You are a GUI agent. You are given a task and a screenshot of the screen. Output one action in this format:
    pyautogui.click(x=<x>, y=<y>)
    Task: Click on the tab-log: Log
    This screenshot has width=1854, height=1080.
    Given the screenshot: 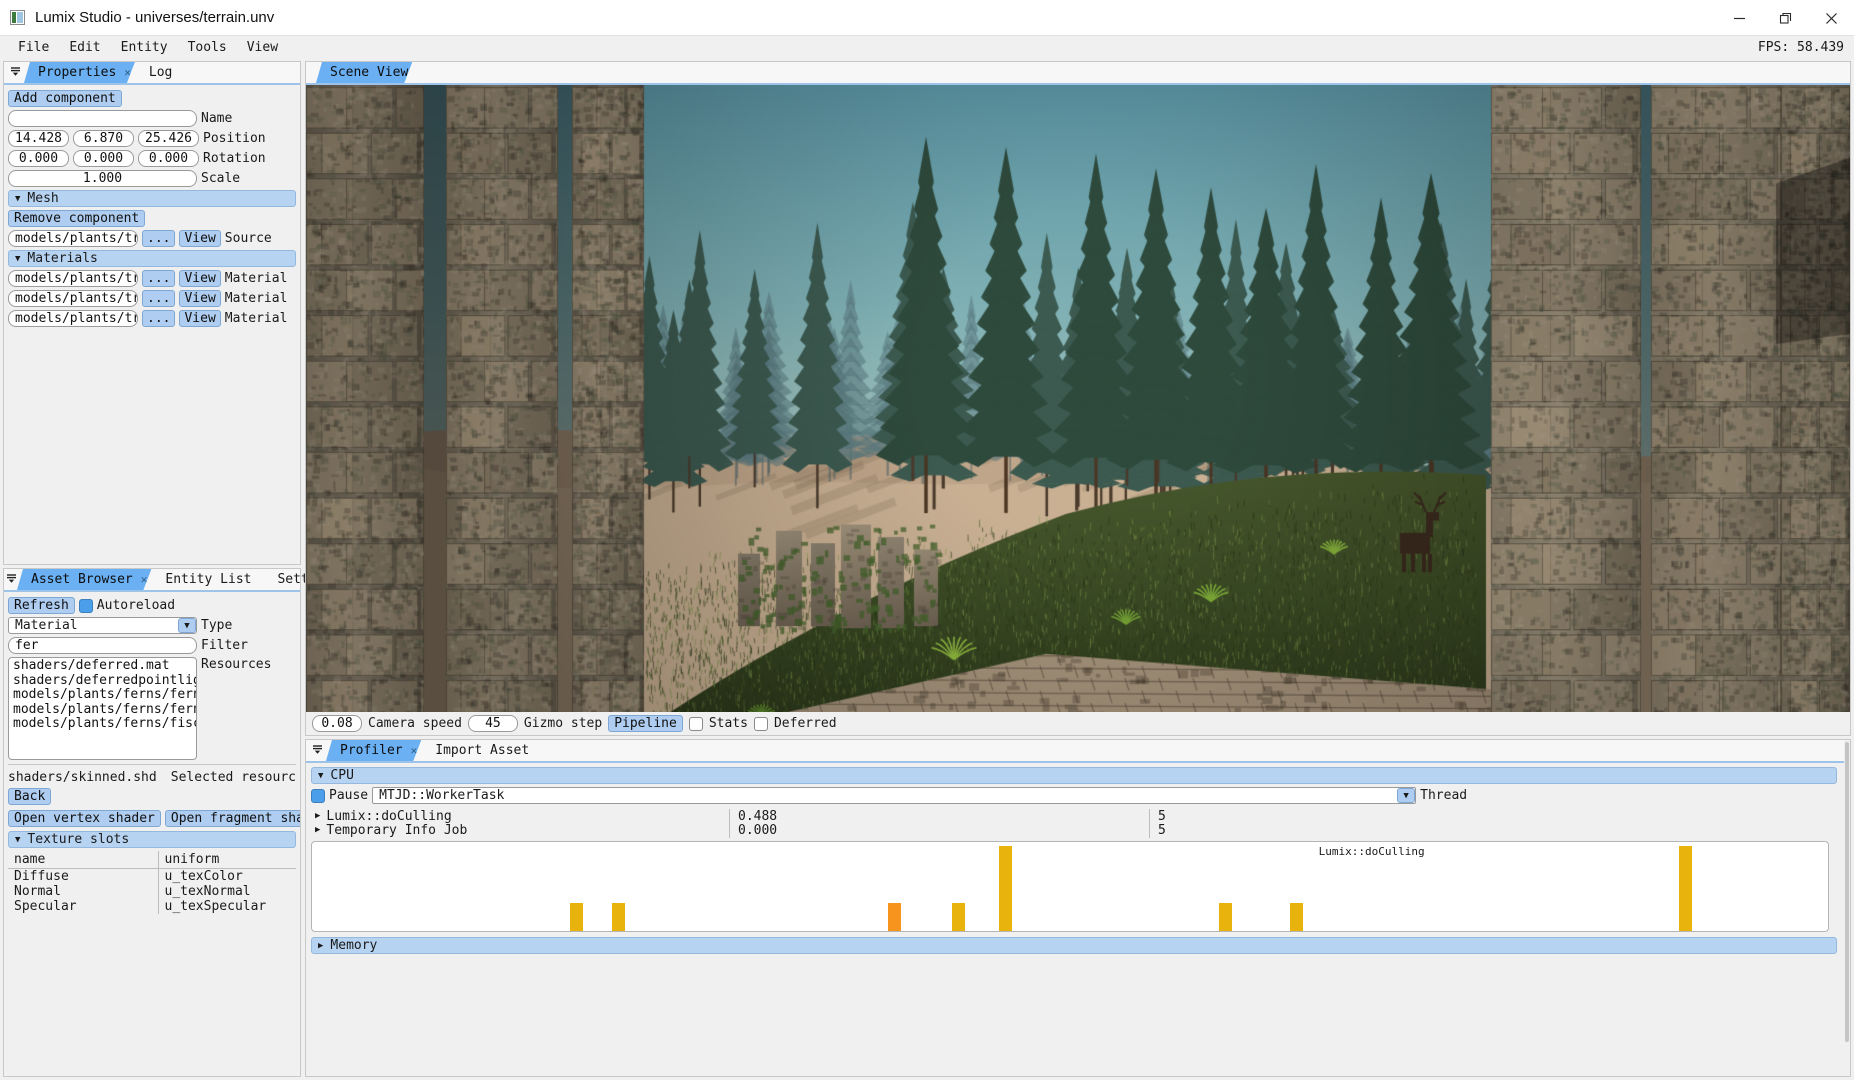 What is the action you would take?
    pyautogui.click(x=159, y=72)
    